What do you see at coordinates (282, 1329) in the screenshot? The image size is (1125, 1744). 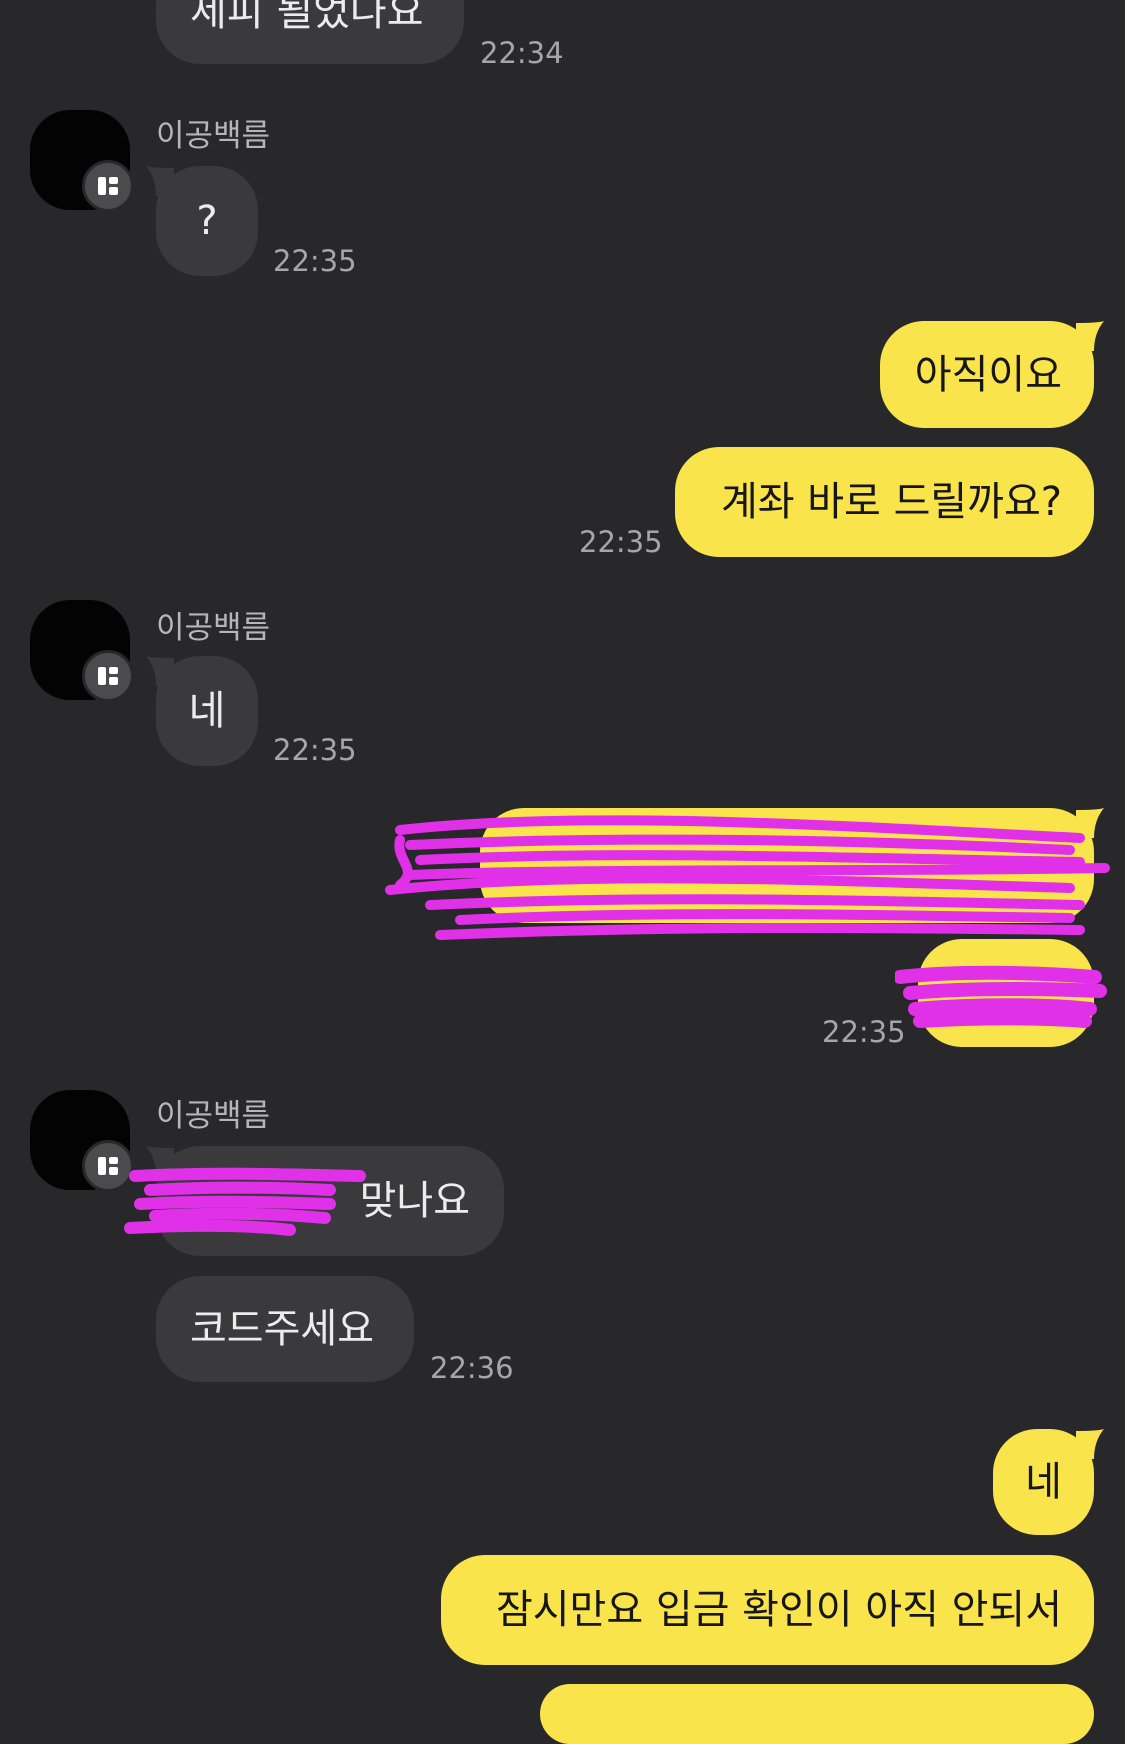 I see `message-text: 코드주세요` at bounding box center [282, 1329].